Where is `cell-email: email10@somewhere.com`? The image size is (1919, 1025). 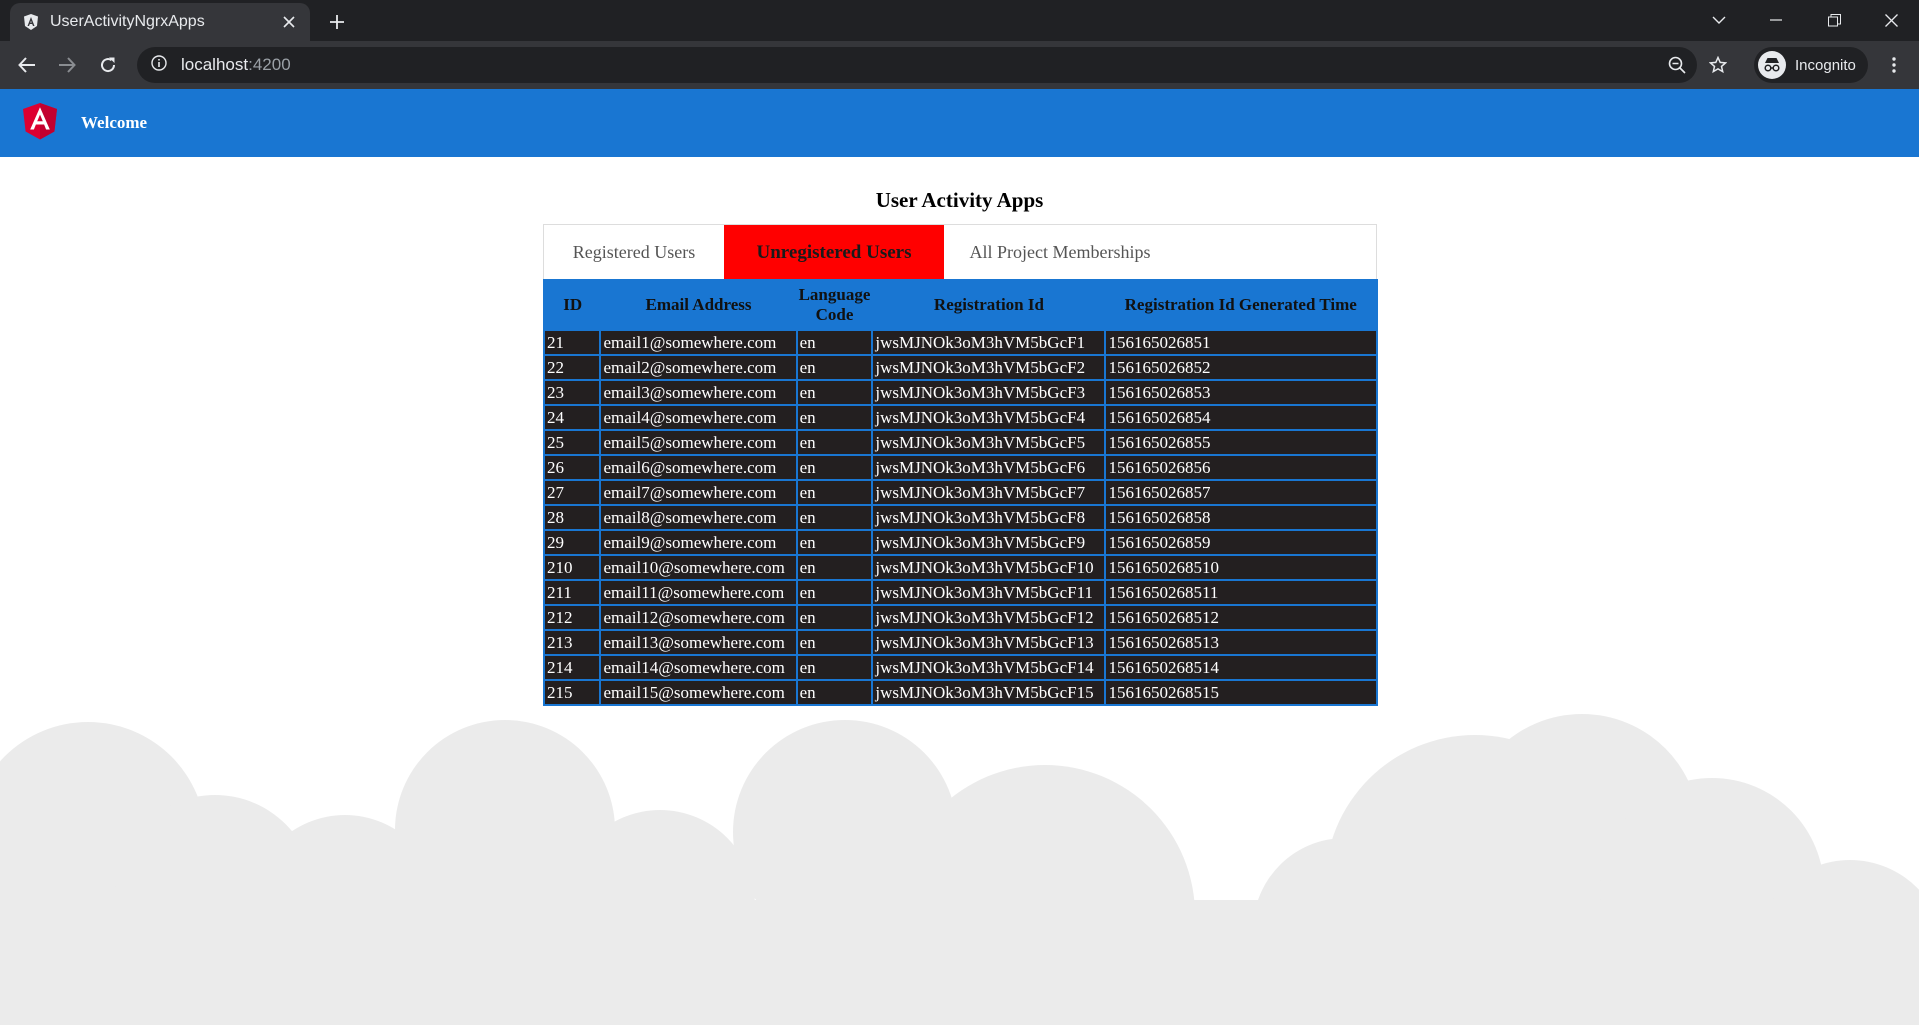 cell-email: email10@somewhere.com is located at coordinates (698, 567).